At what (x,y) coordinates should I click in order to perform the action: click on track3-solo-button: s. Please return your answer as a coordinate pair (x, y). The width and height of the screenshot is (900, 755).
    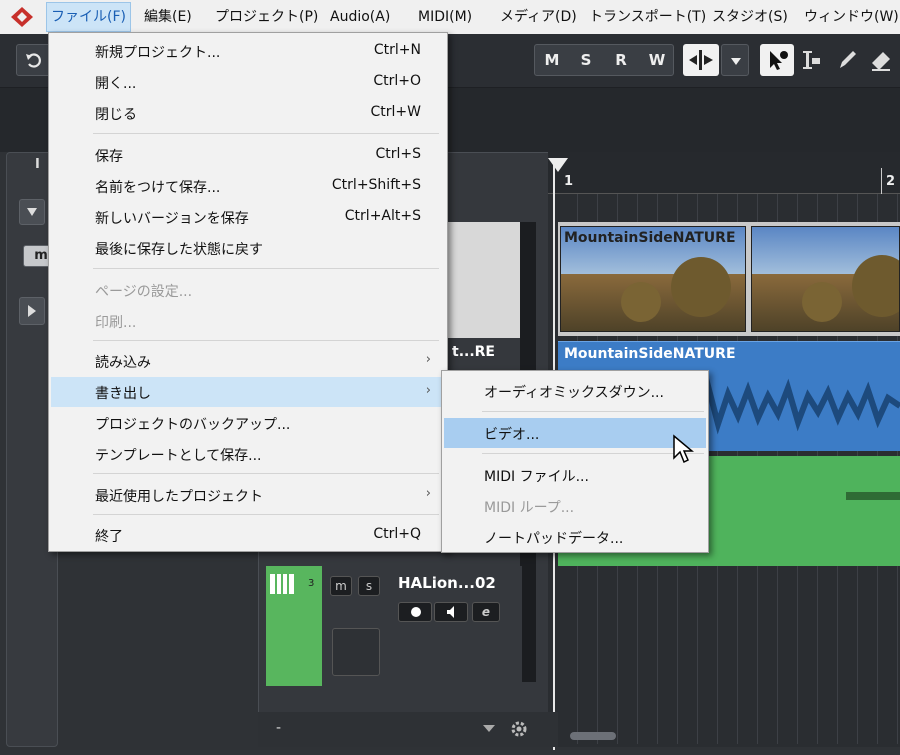
    Looking at the image, I should click on (369, 586).